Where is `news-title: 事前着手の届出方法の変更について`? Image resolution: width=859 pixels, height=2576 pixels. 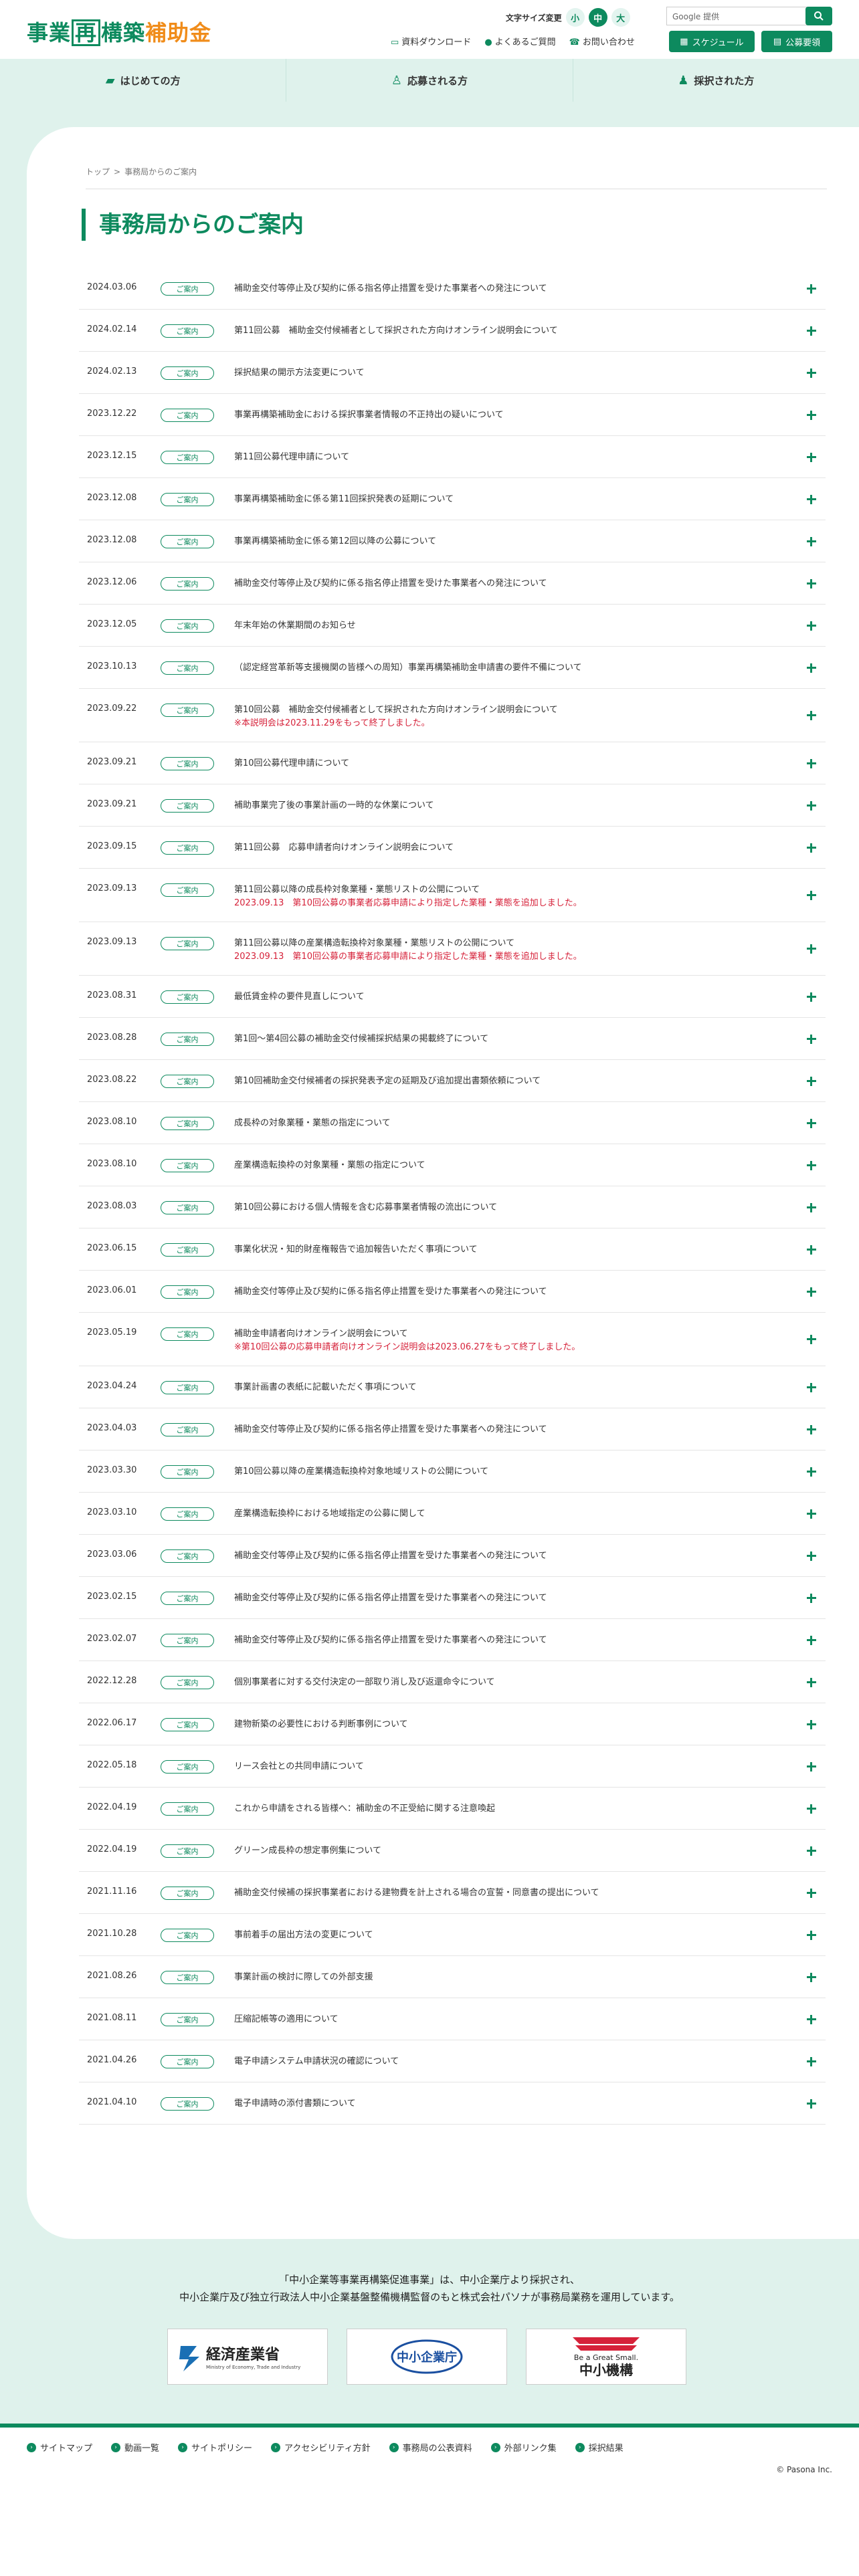
news-title: 事前着手の届出方法の変更について is located at coordinates (526, 1935).